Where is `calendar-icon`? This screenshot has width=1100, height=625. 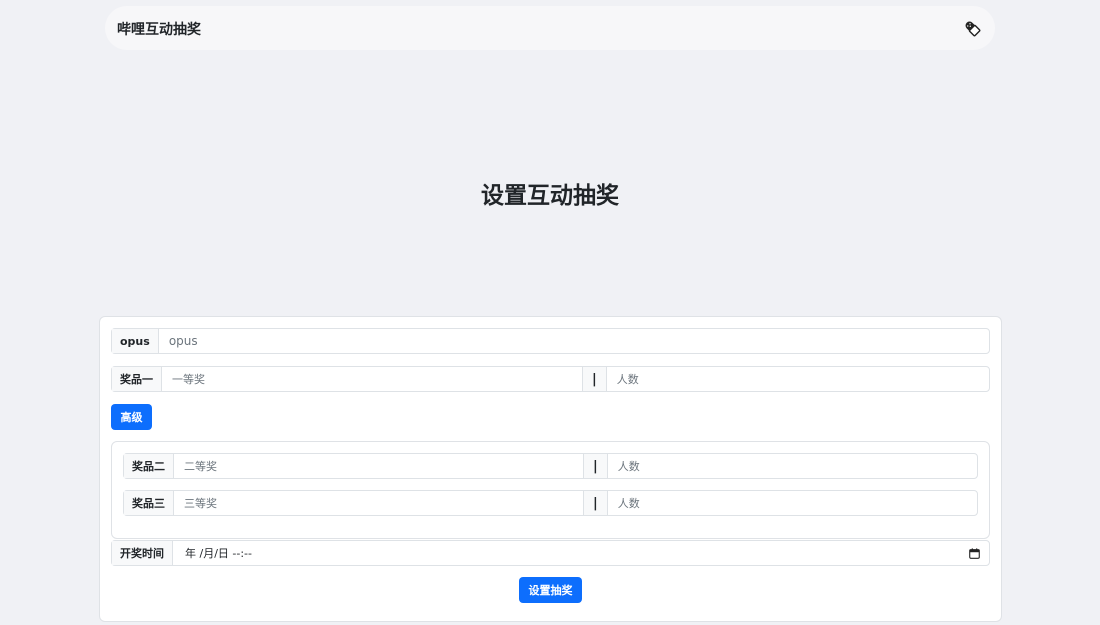 calendar-icon is located at coordinates (979, 553).